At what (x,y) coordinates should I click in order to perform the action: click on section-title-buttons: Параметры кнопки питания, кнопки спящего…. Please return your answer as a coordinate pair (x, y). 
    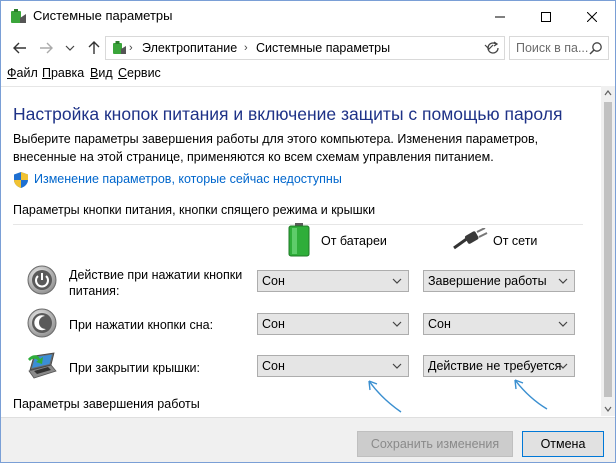
    Looking at the image, I should click on (194, 210).